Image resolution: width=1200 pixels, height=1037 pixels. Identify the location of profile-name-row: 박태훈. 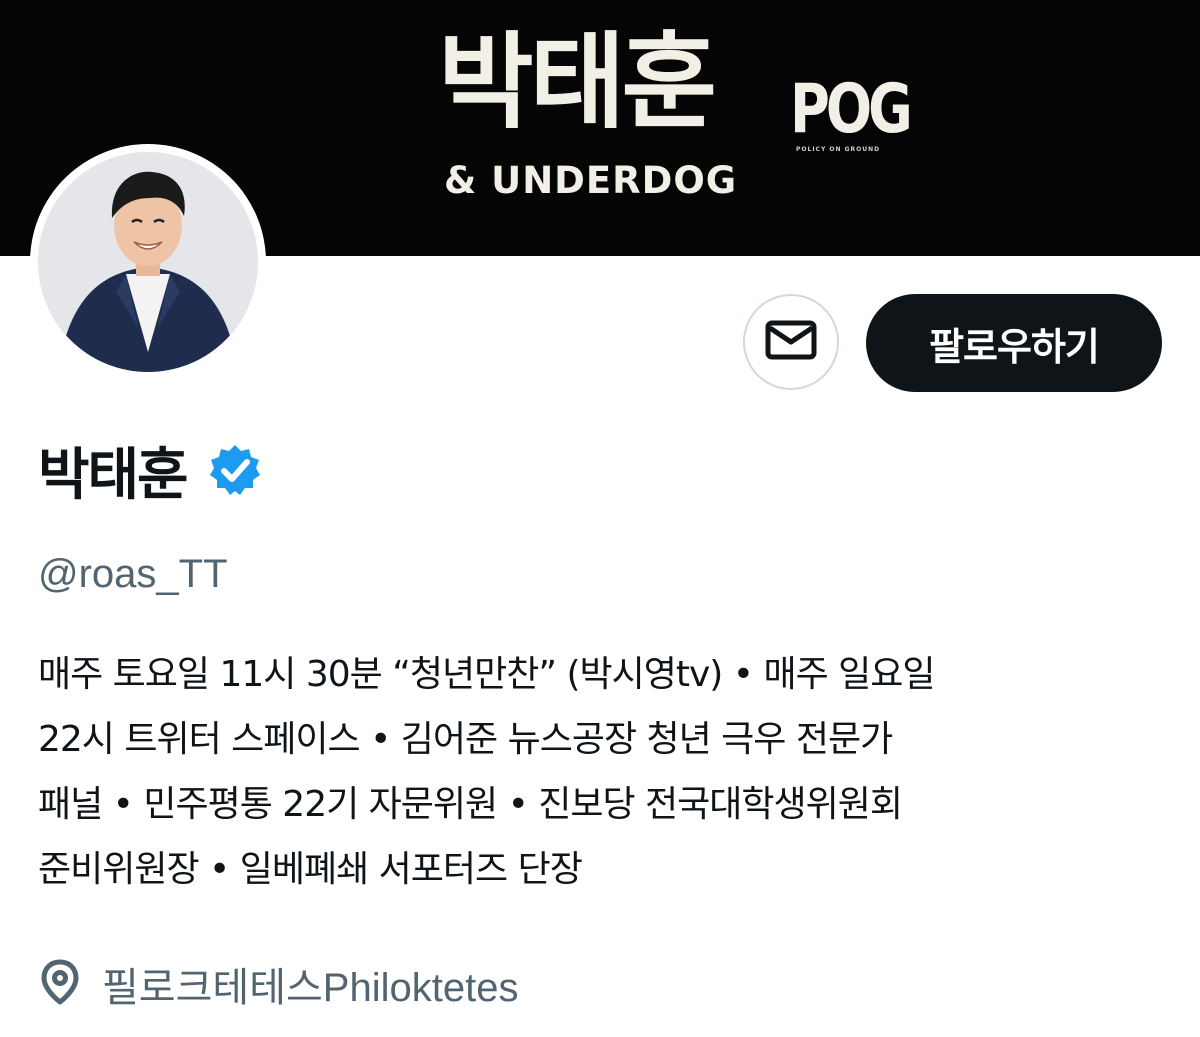
(150, 470).